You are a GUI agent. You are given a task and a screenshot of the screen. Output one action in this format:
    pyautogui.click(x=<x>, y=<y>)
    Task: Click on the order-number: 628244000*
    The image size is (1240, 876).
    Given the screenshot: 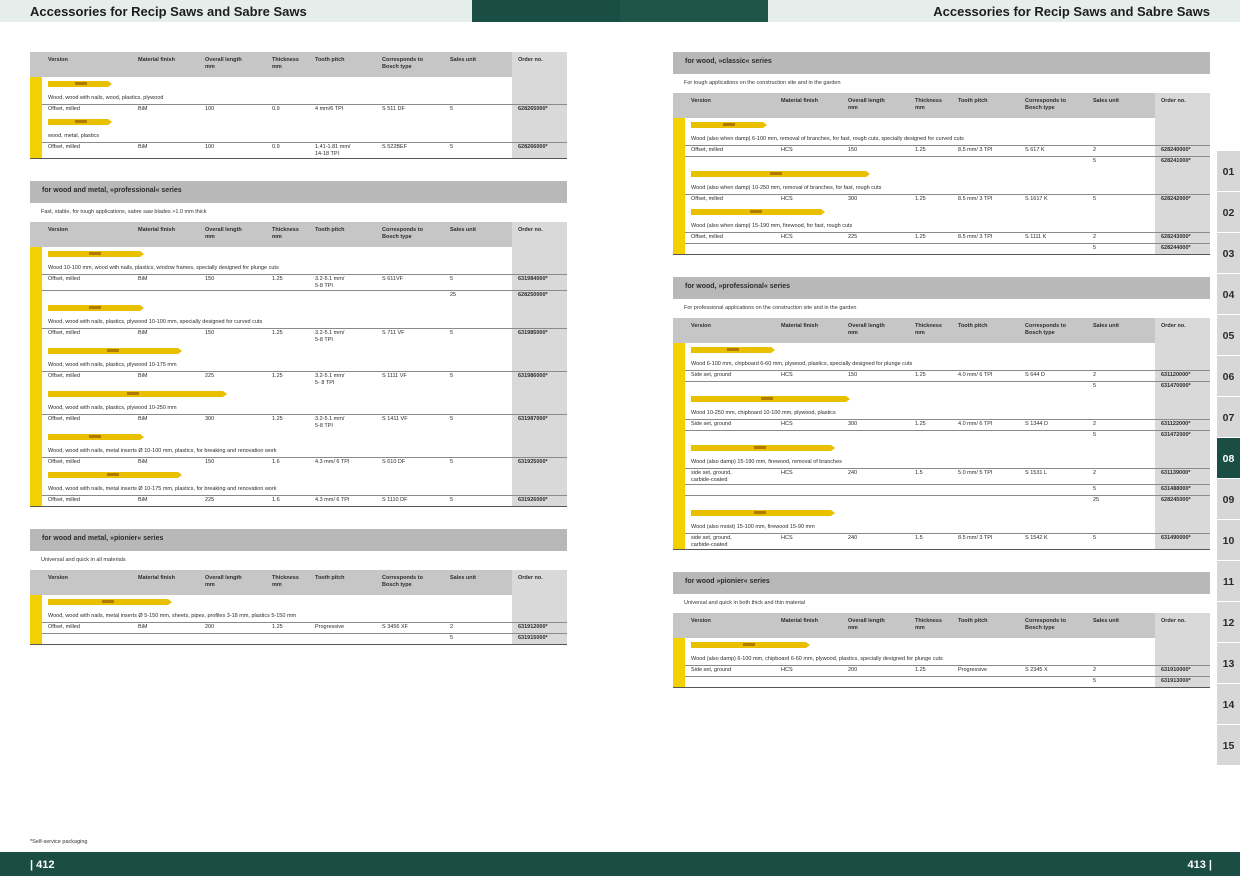 What is the action you would take?
    pyautogui.click(x=1176, y=248)
    